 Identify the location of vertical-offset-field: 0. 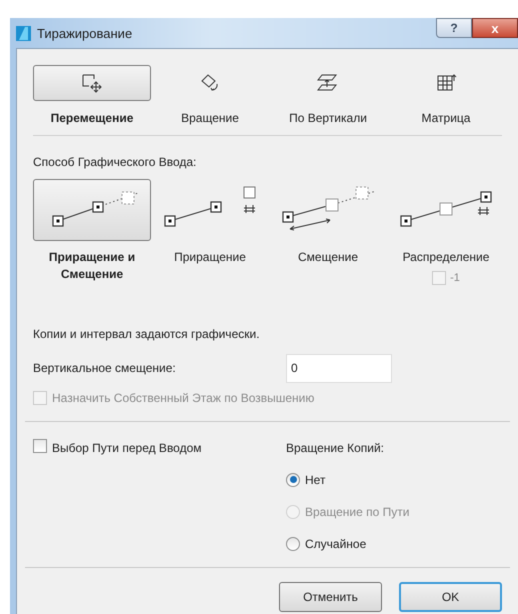
(339, 368).